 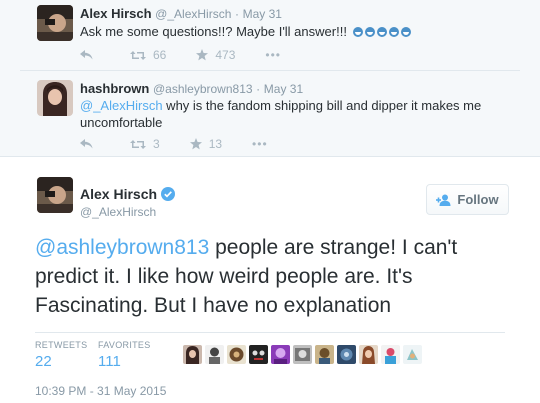 I want to click on retweets-stat: RETWEETS 22, so click(x=61, y=355).